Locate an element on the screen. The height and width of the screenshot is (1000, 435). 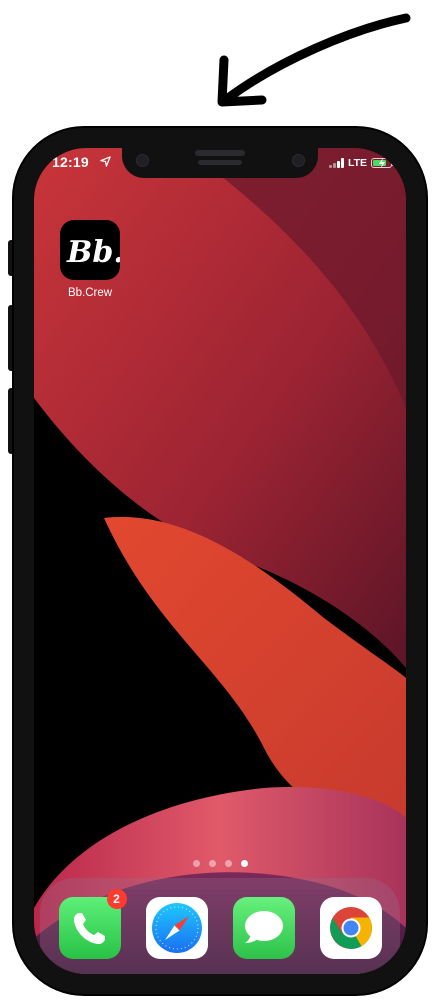
page-dot-current is located at coordinates (244, 863).